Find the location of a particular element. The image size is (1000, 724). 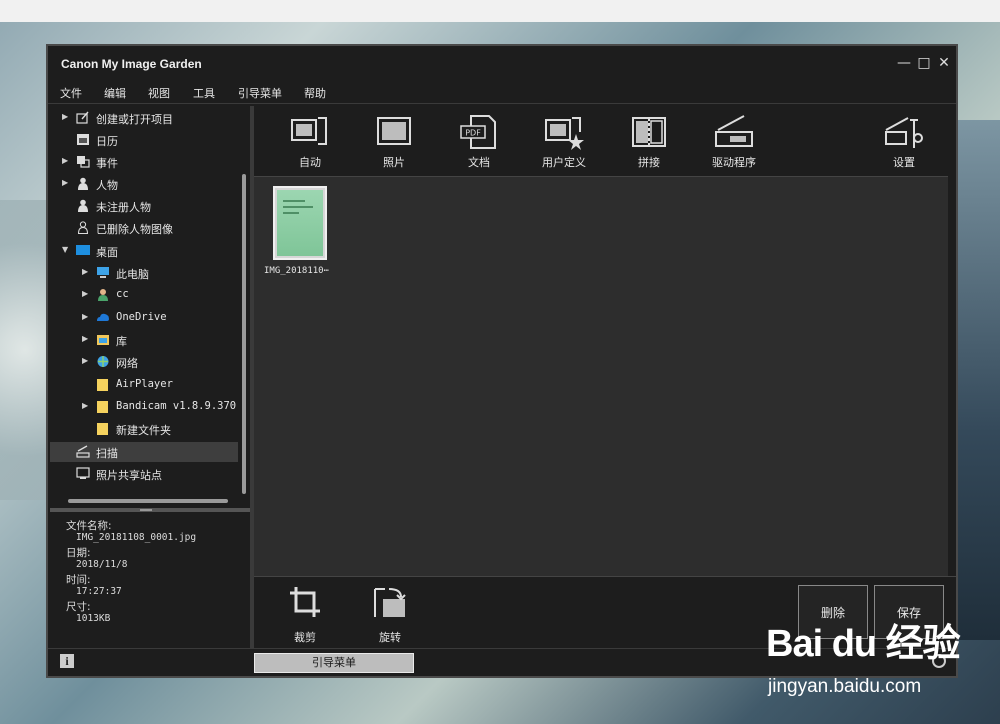

driver-button: 驱动程序 is located at coordinates (734, 141).